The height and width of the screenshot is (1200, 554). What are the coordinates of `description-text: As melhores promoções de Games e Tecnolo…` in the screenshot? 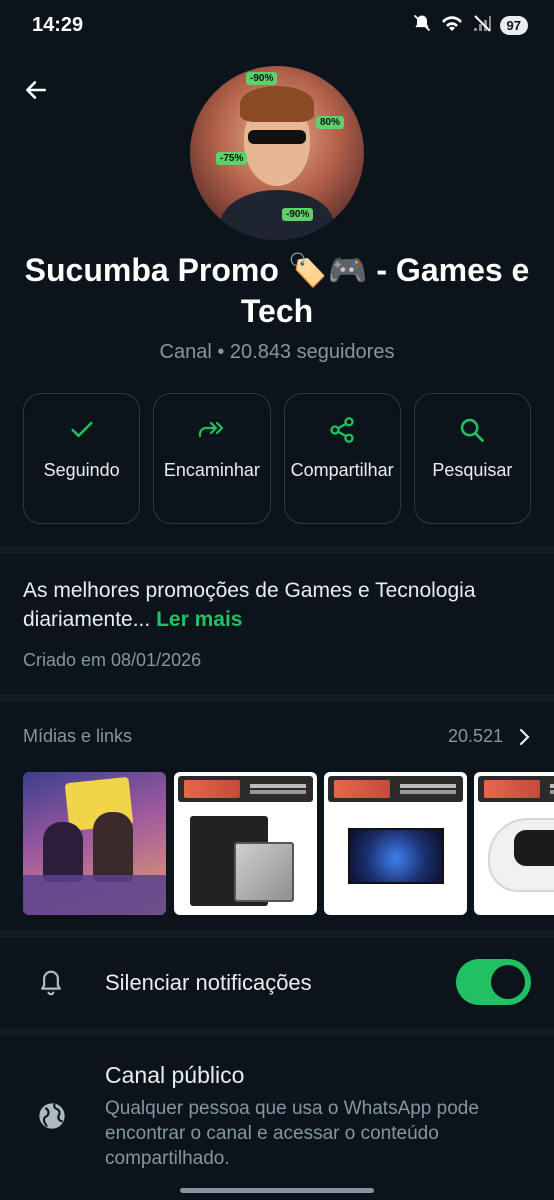 It's located at (249, 605).